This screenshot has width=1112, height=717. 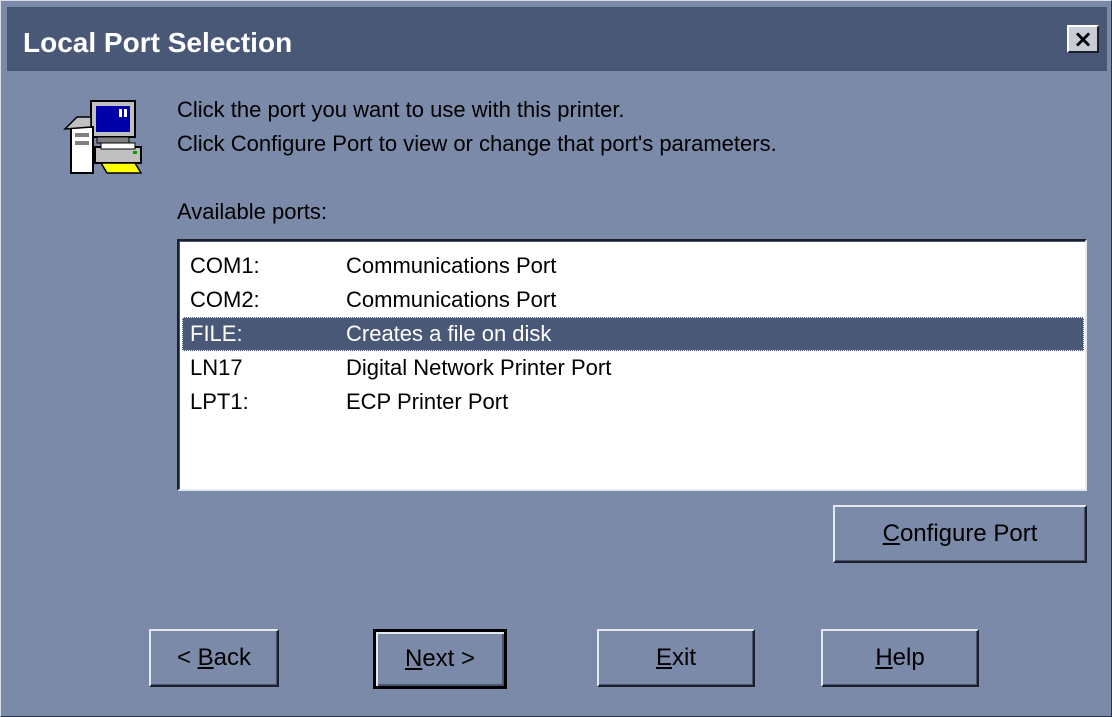 What do you see at coordinates (633, 402) in the screenshot?
I see `port-row-lpt1: LPT1: ECP Printer Port` at bounding box center [633, 402].